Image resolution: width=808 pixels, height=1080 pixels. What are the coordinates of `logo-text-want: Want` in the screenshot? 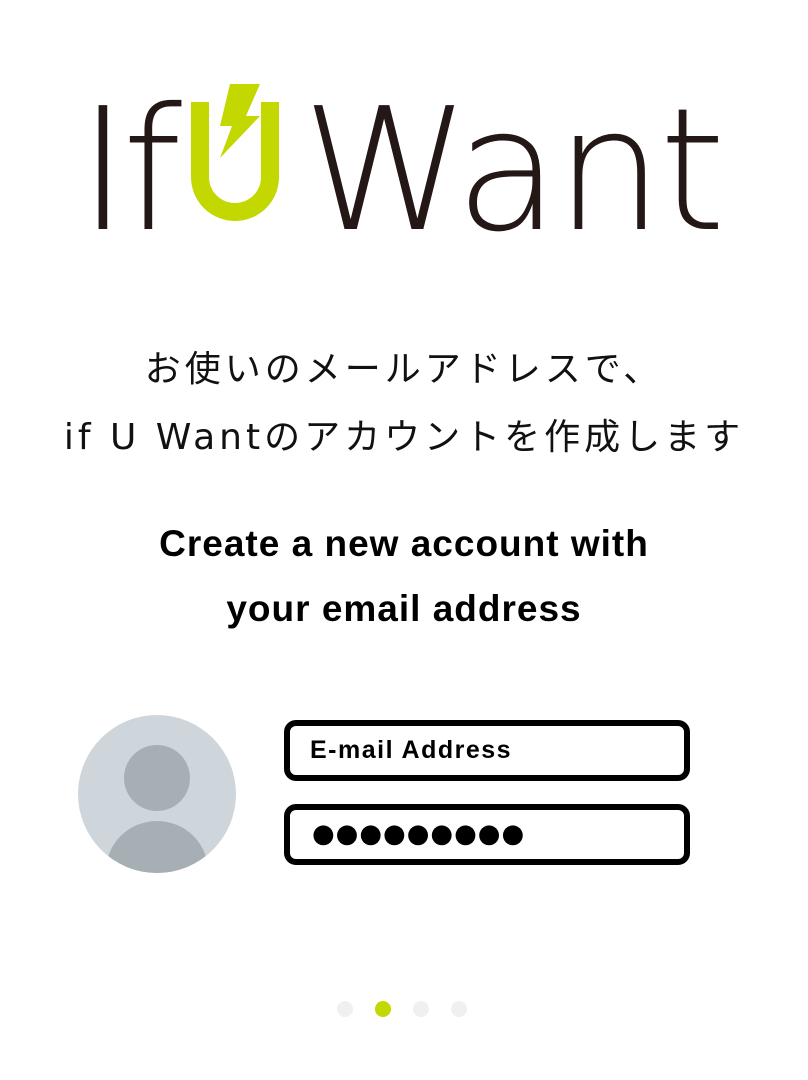 It's located at (514, 171).